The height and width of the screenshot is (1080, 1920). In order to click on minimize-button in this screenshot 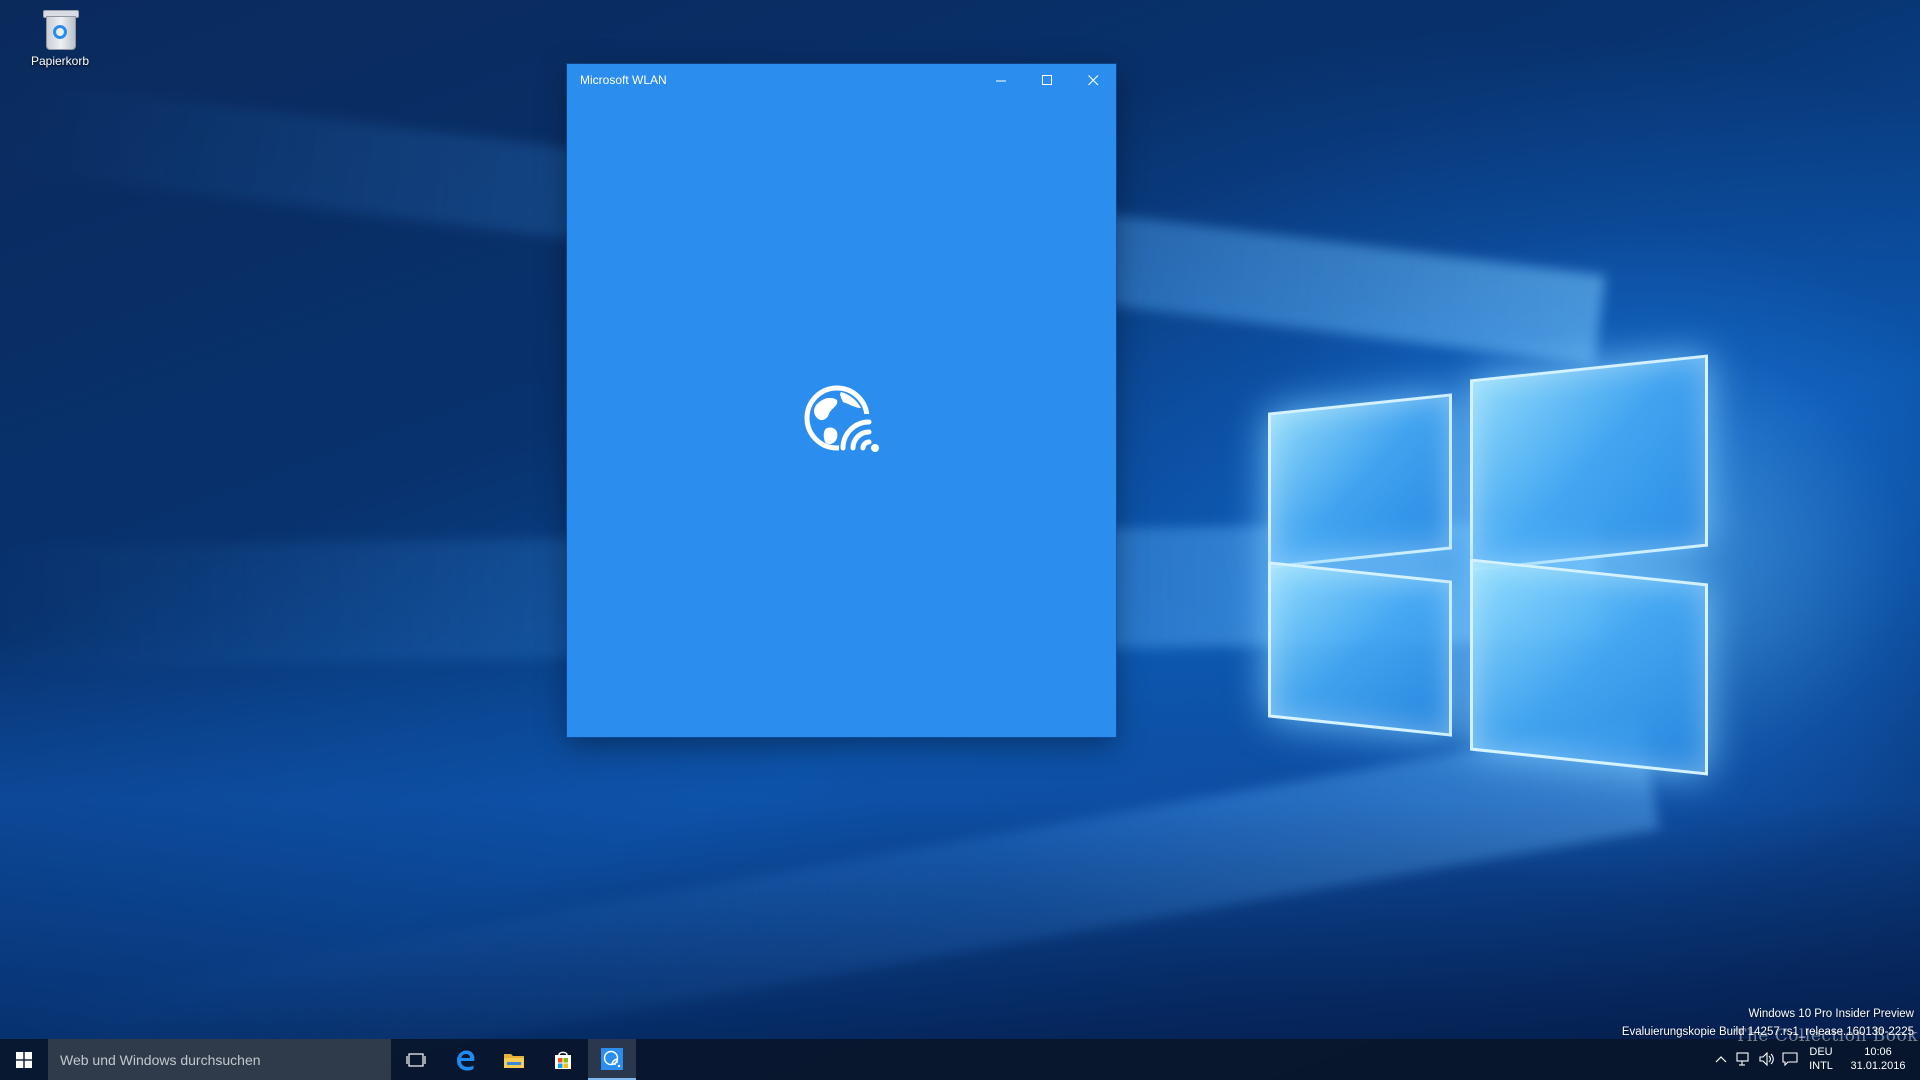, I will do `click(1001, 80)`.